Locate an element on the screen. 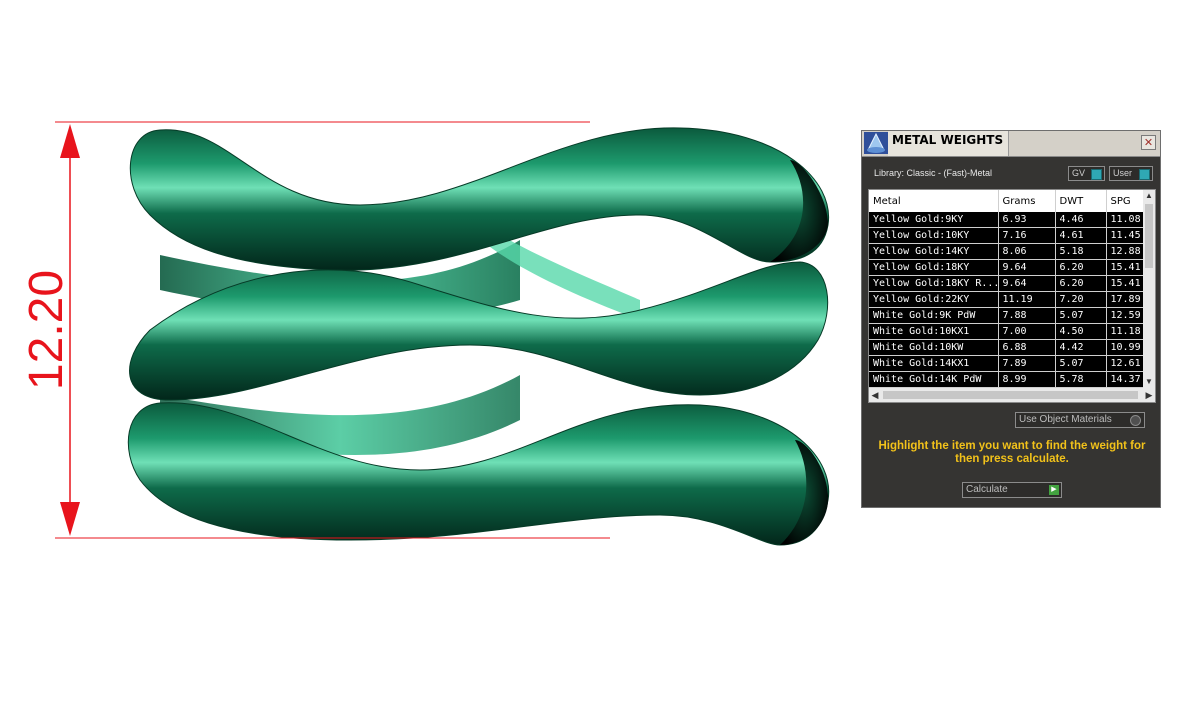  table-cell: 4.42 is located at coordinates (1081, 347).